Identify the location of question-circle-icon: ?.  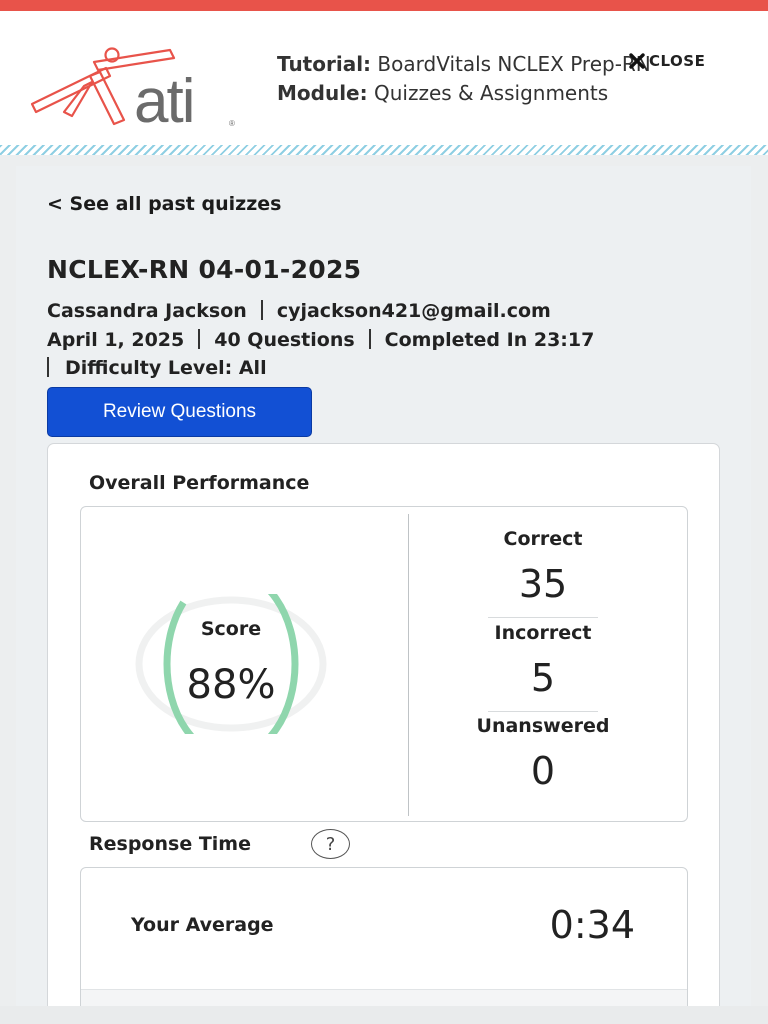
(330, 844).